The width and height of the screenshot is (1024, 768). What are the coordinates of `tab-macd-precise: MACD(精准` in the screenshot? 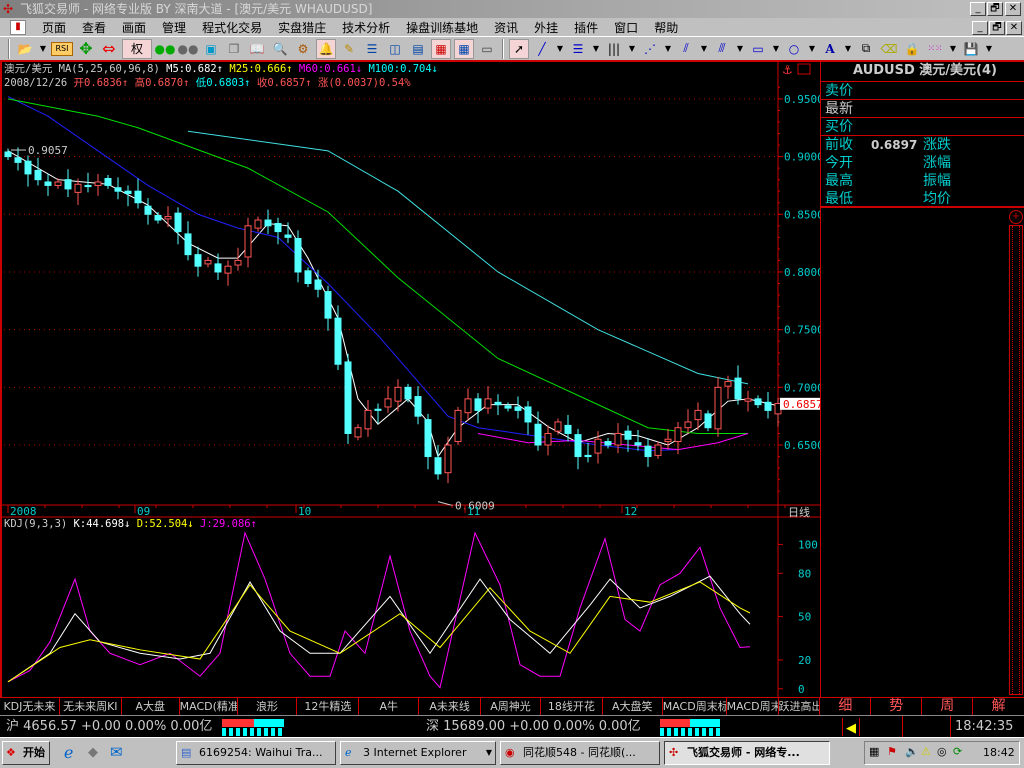 It's located at (209, 706).